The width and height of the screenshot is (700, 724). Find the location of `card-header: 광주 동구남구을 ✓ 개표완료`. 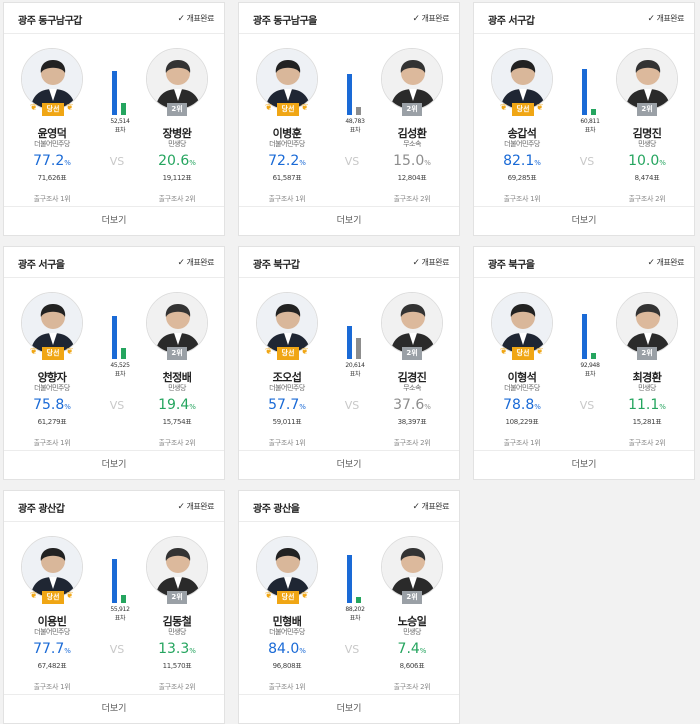

card-header: 광주 동구남구을 ✓ 개표완료 is located at coordinates (349, 18).